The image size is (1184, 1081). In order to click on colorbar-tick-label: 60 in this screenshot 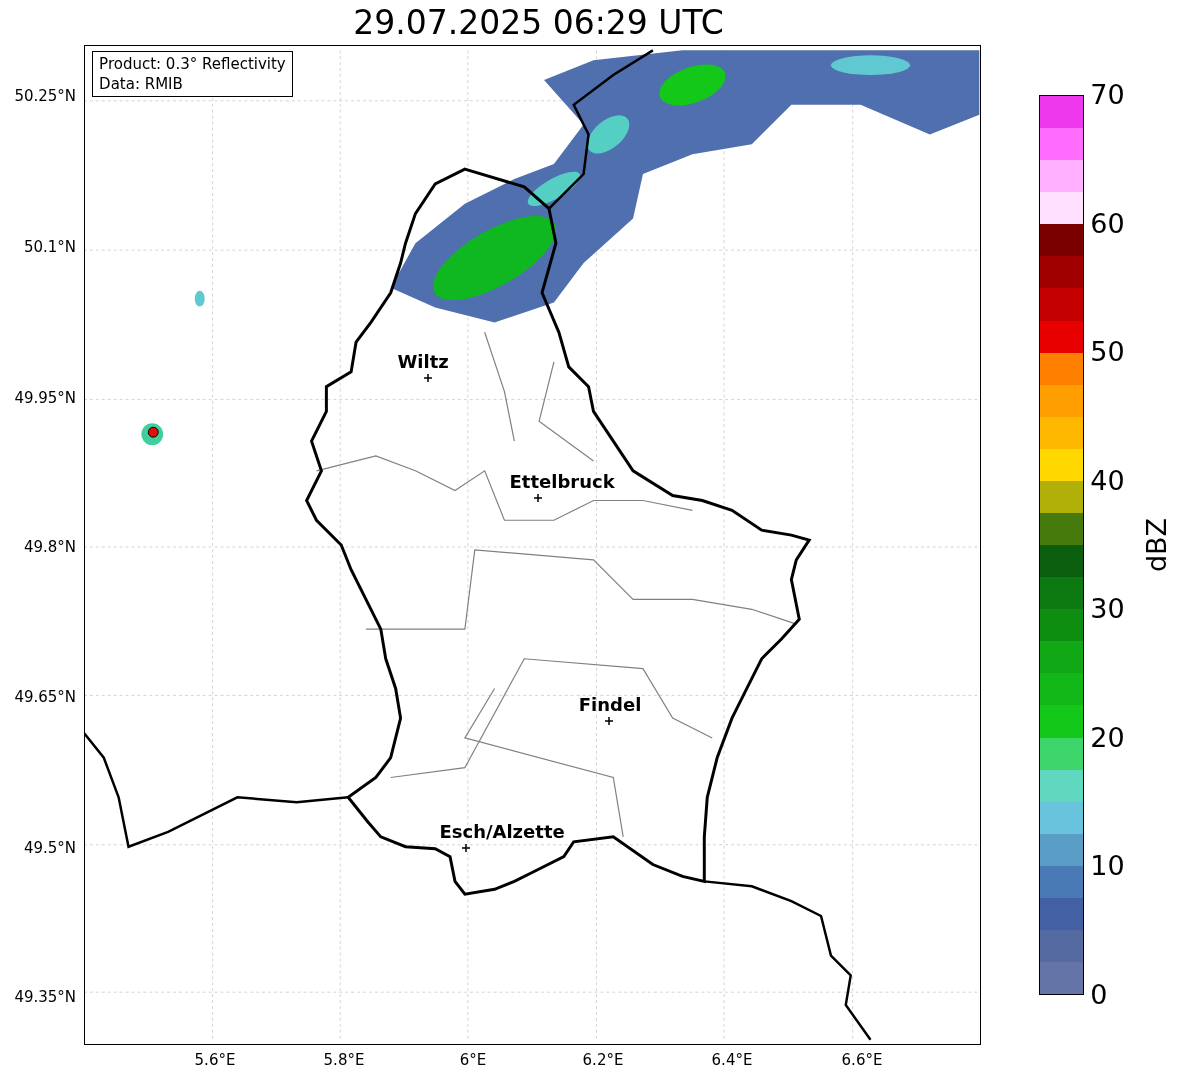, I will do `click(1107, 223)`.